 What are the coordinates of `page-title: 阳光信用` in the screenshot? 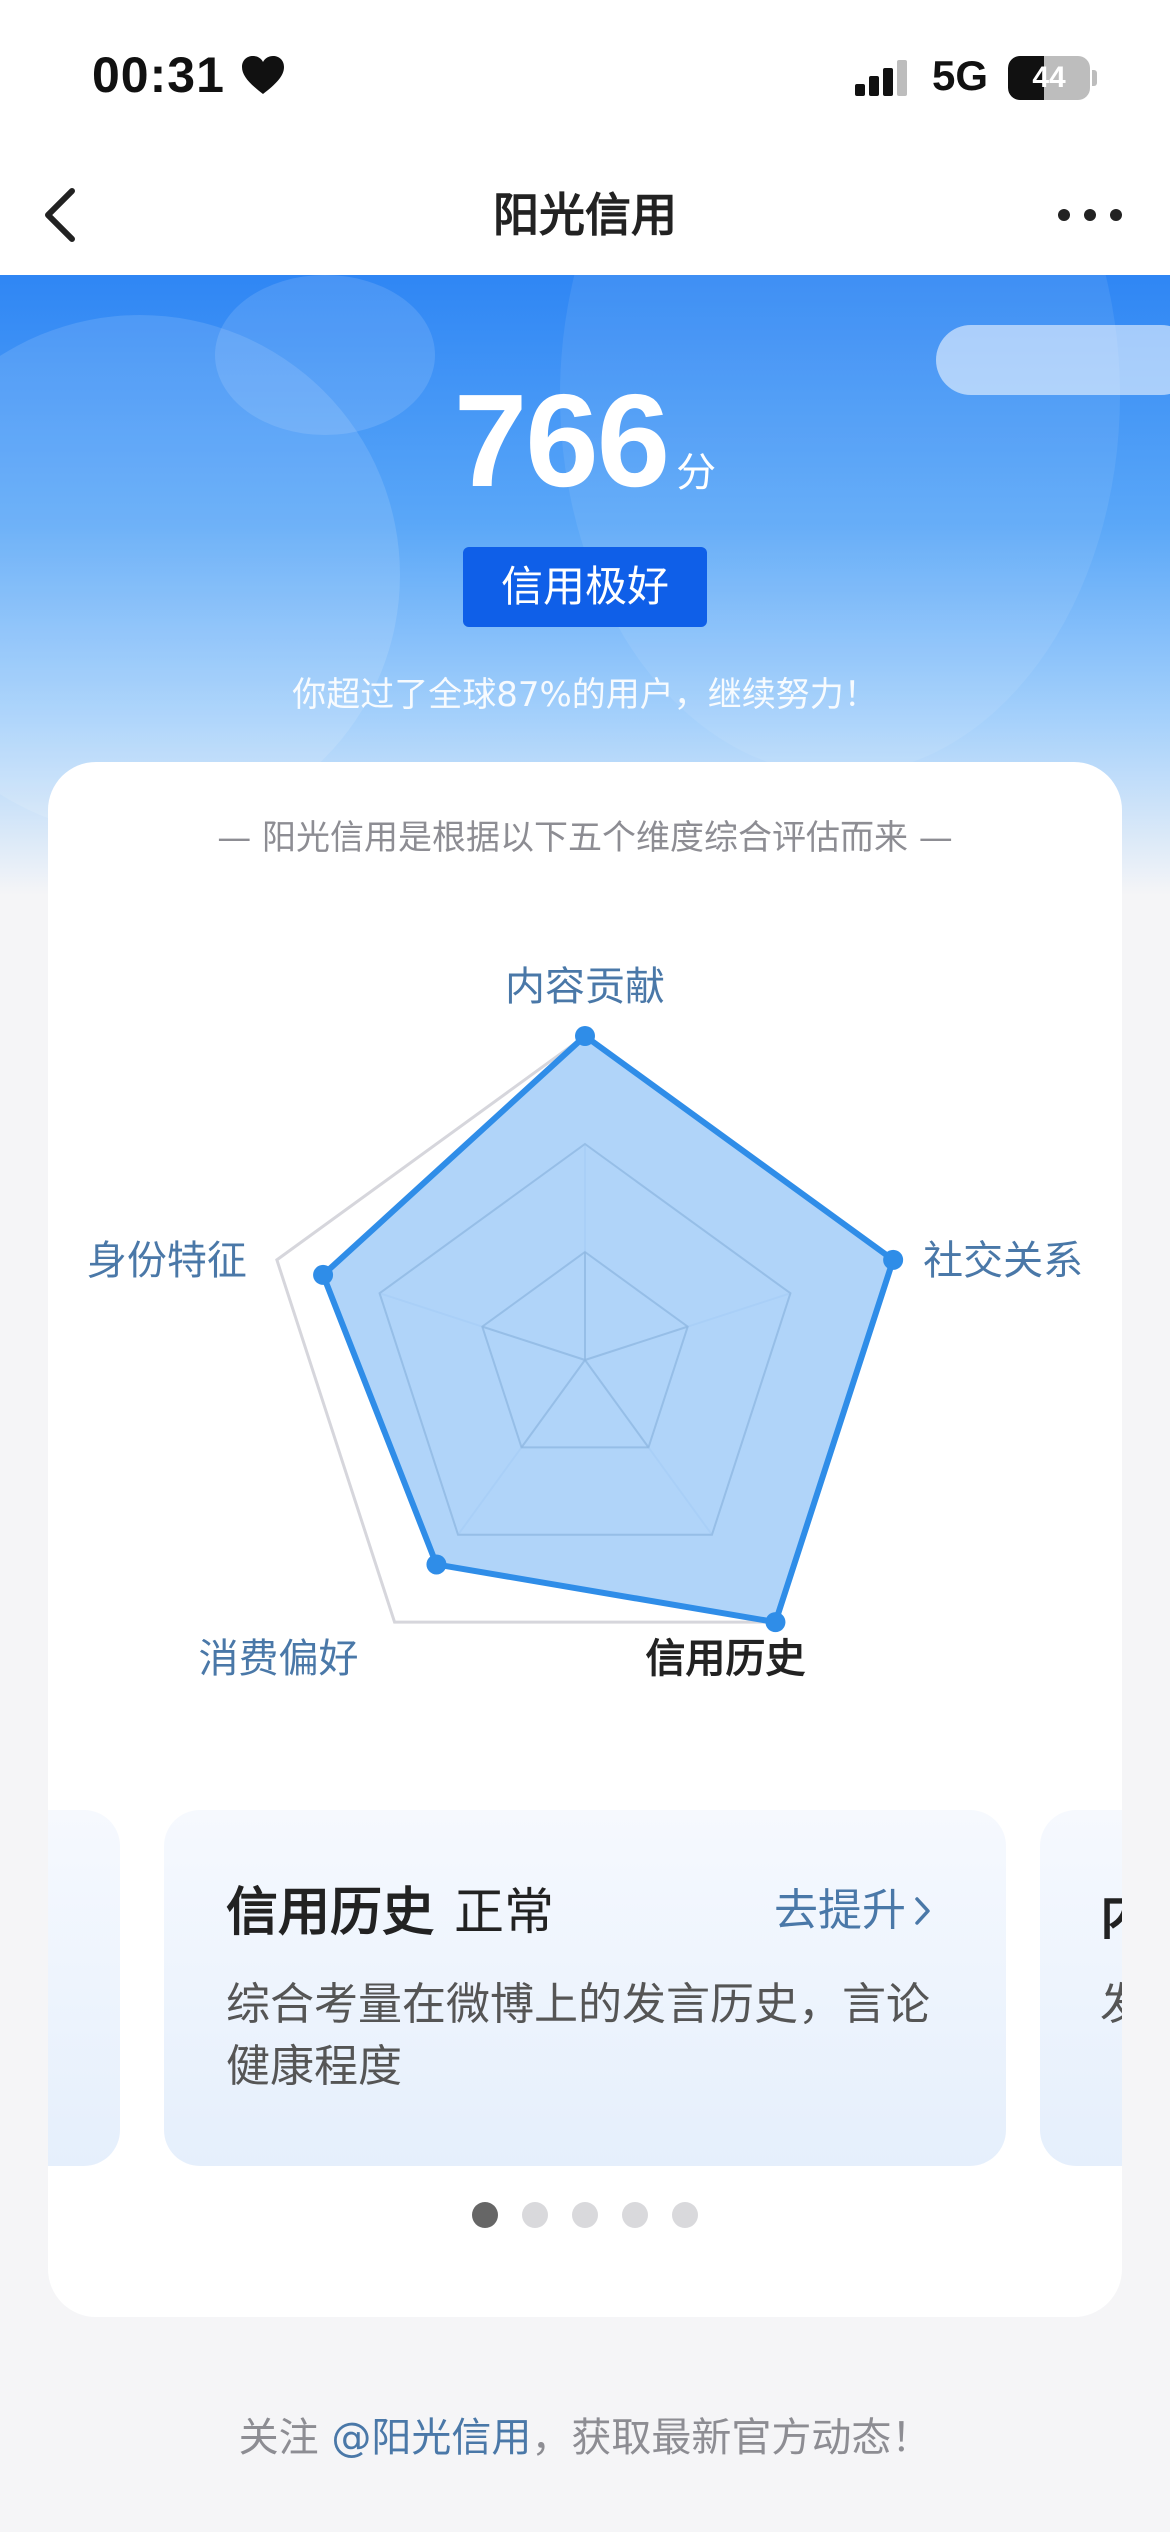 It's located at (585, 215).